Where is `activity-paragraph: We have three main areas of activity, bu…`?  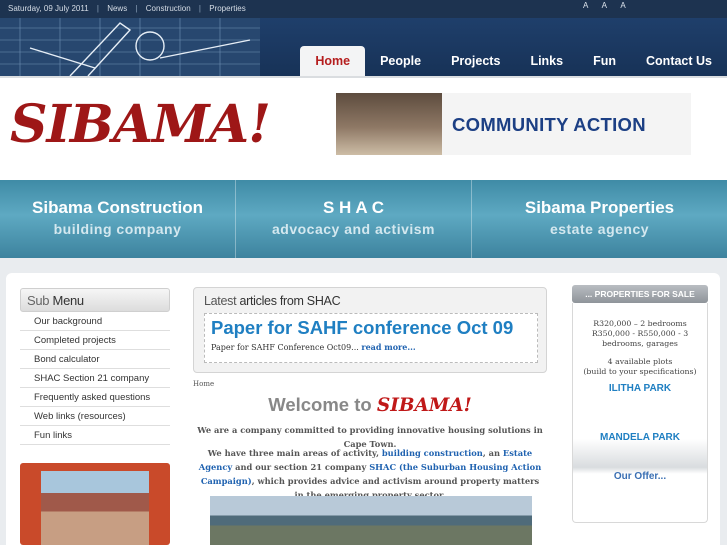
activity-paragraph: We have three main areas of activity, bu… is located at coordinates (370, 474).